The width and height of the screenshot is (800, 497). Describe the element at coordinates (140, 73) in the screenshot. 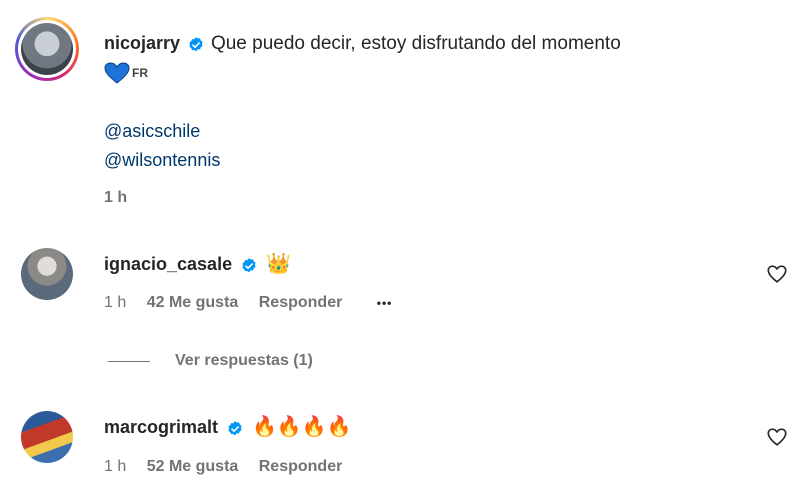

I see `flag-text: FR` at that location.